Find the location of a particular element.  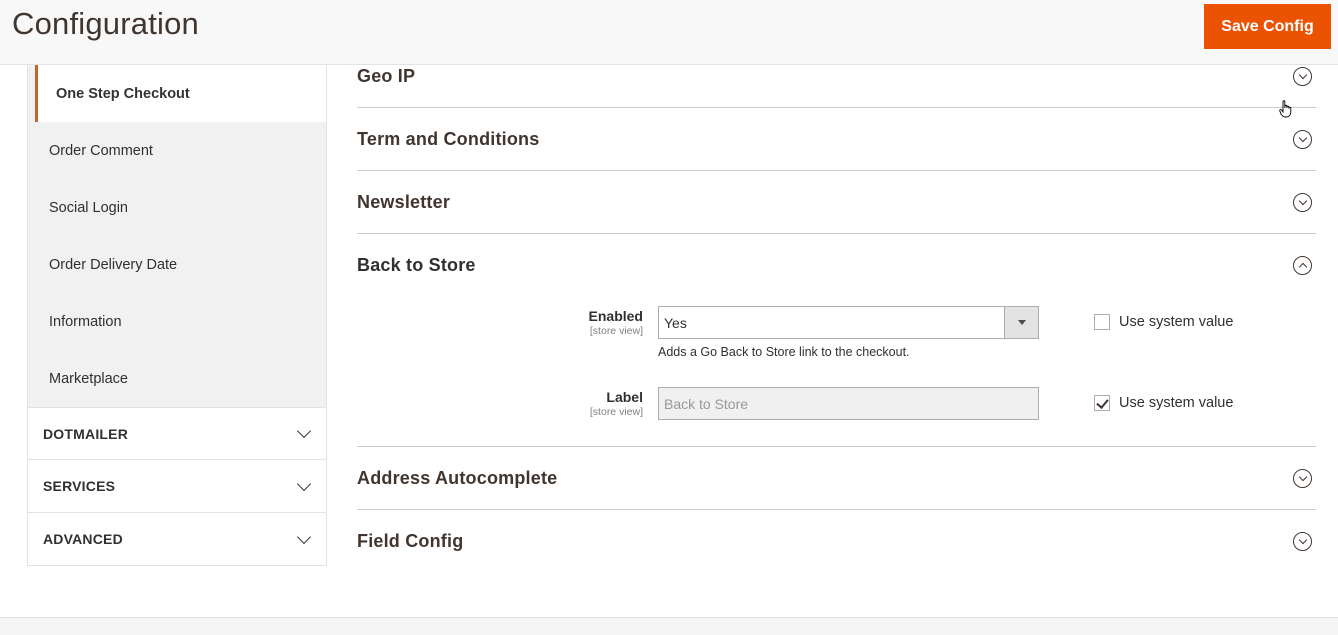

enabled-use-system-value: Use system value is located at coordinates (1163, 322).